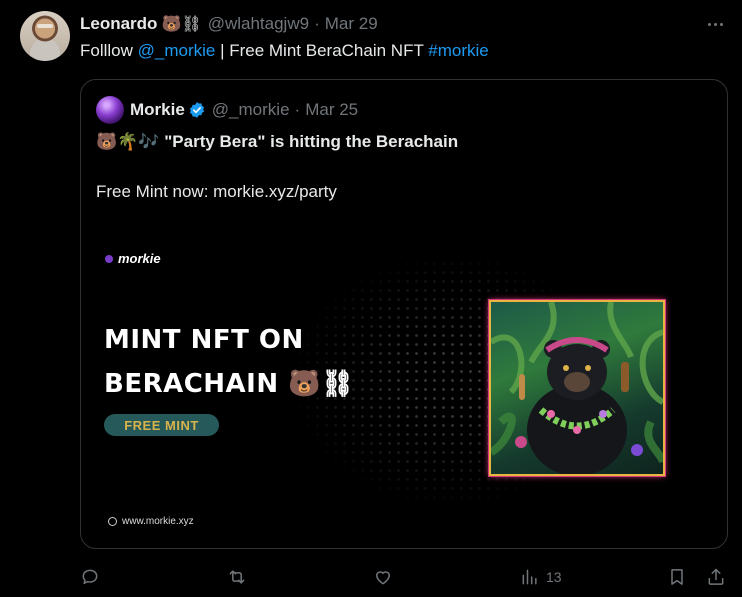 The width and height of the screenshot is (742, 597). What do you see at coordinates (109, 50) in the screenshot?
I see `tweet-text-prefix: Folllow` at bounding box center [109, 50].